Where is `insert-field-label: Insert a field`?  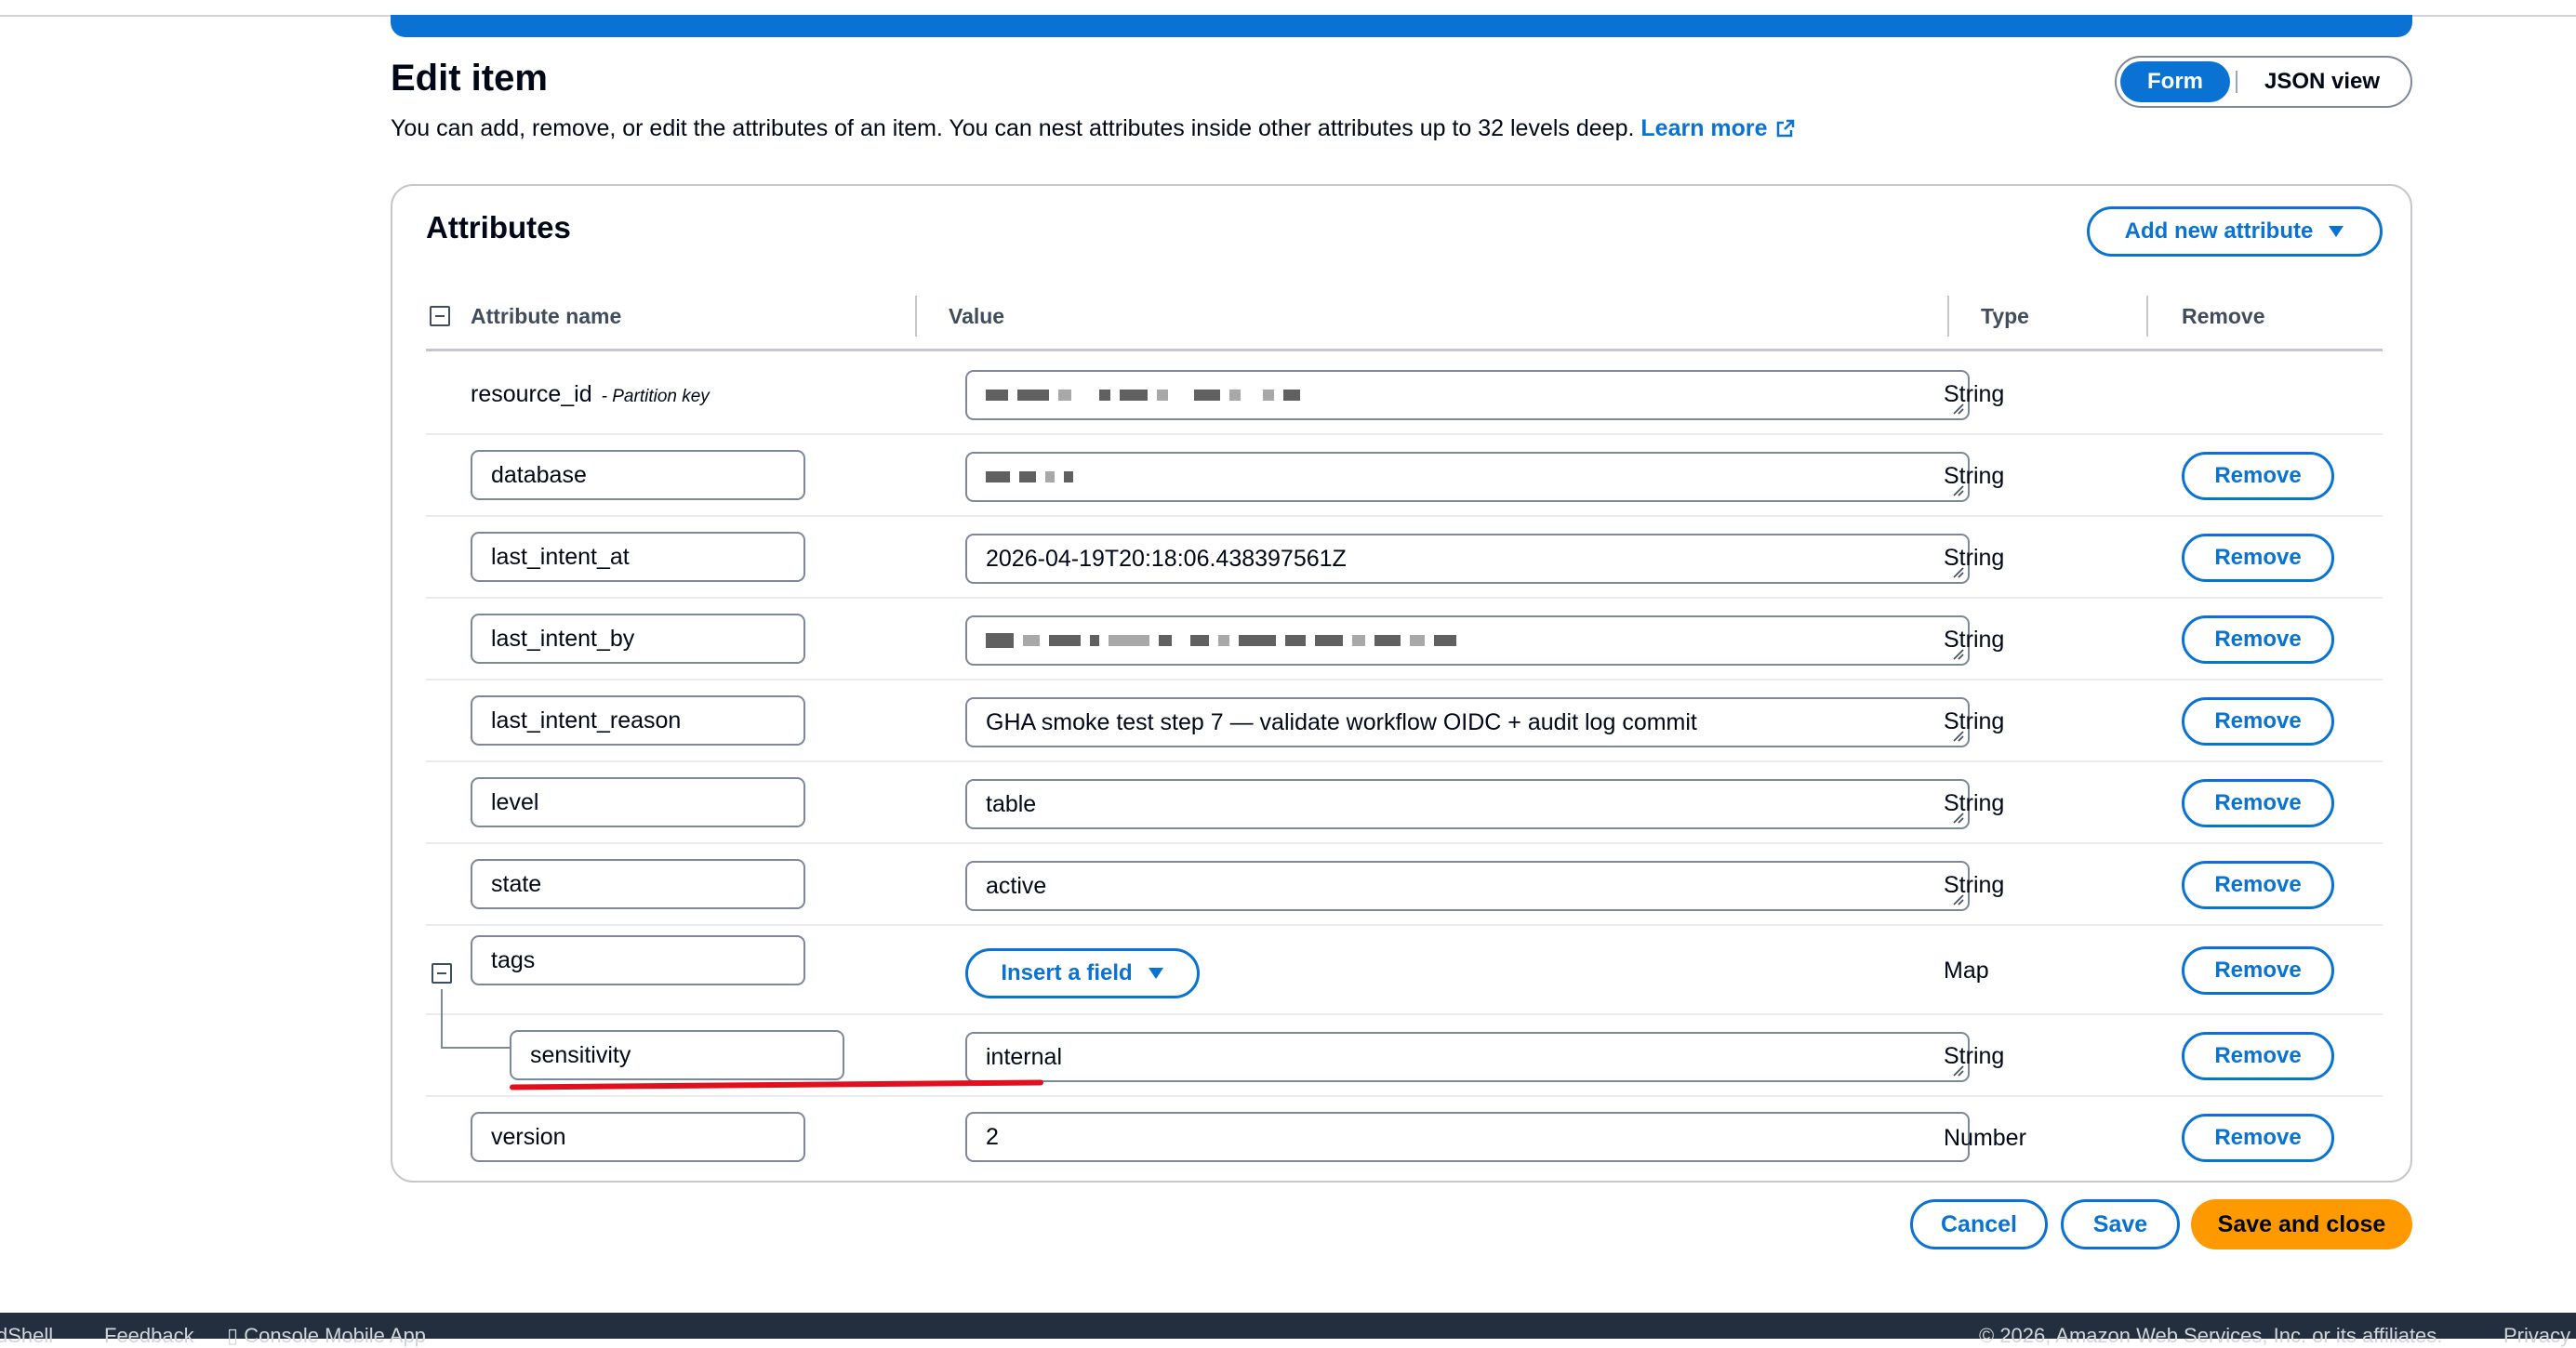 insert-field-label: Insert a field is located at coordinates (1067, 972).